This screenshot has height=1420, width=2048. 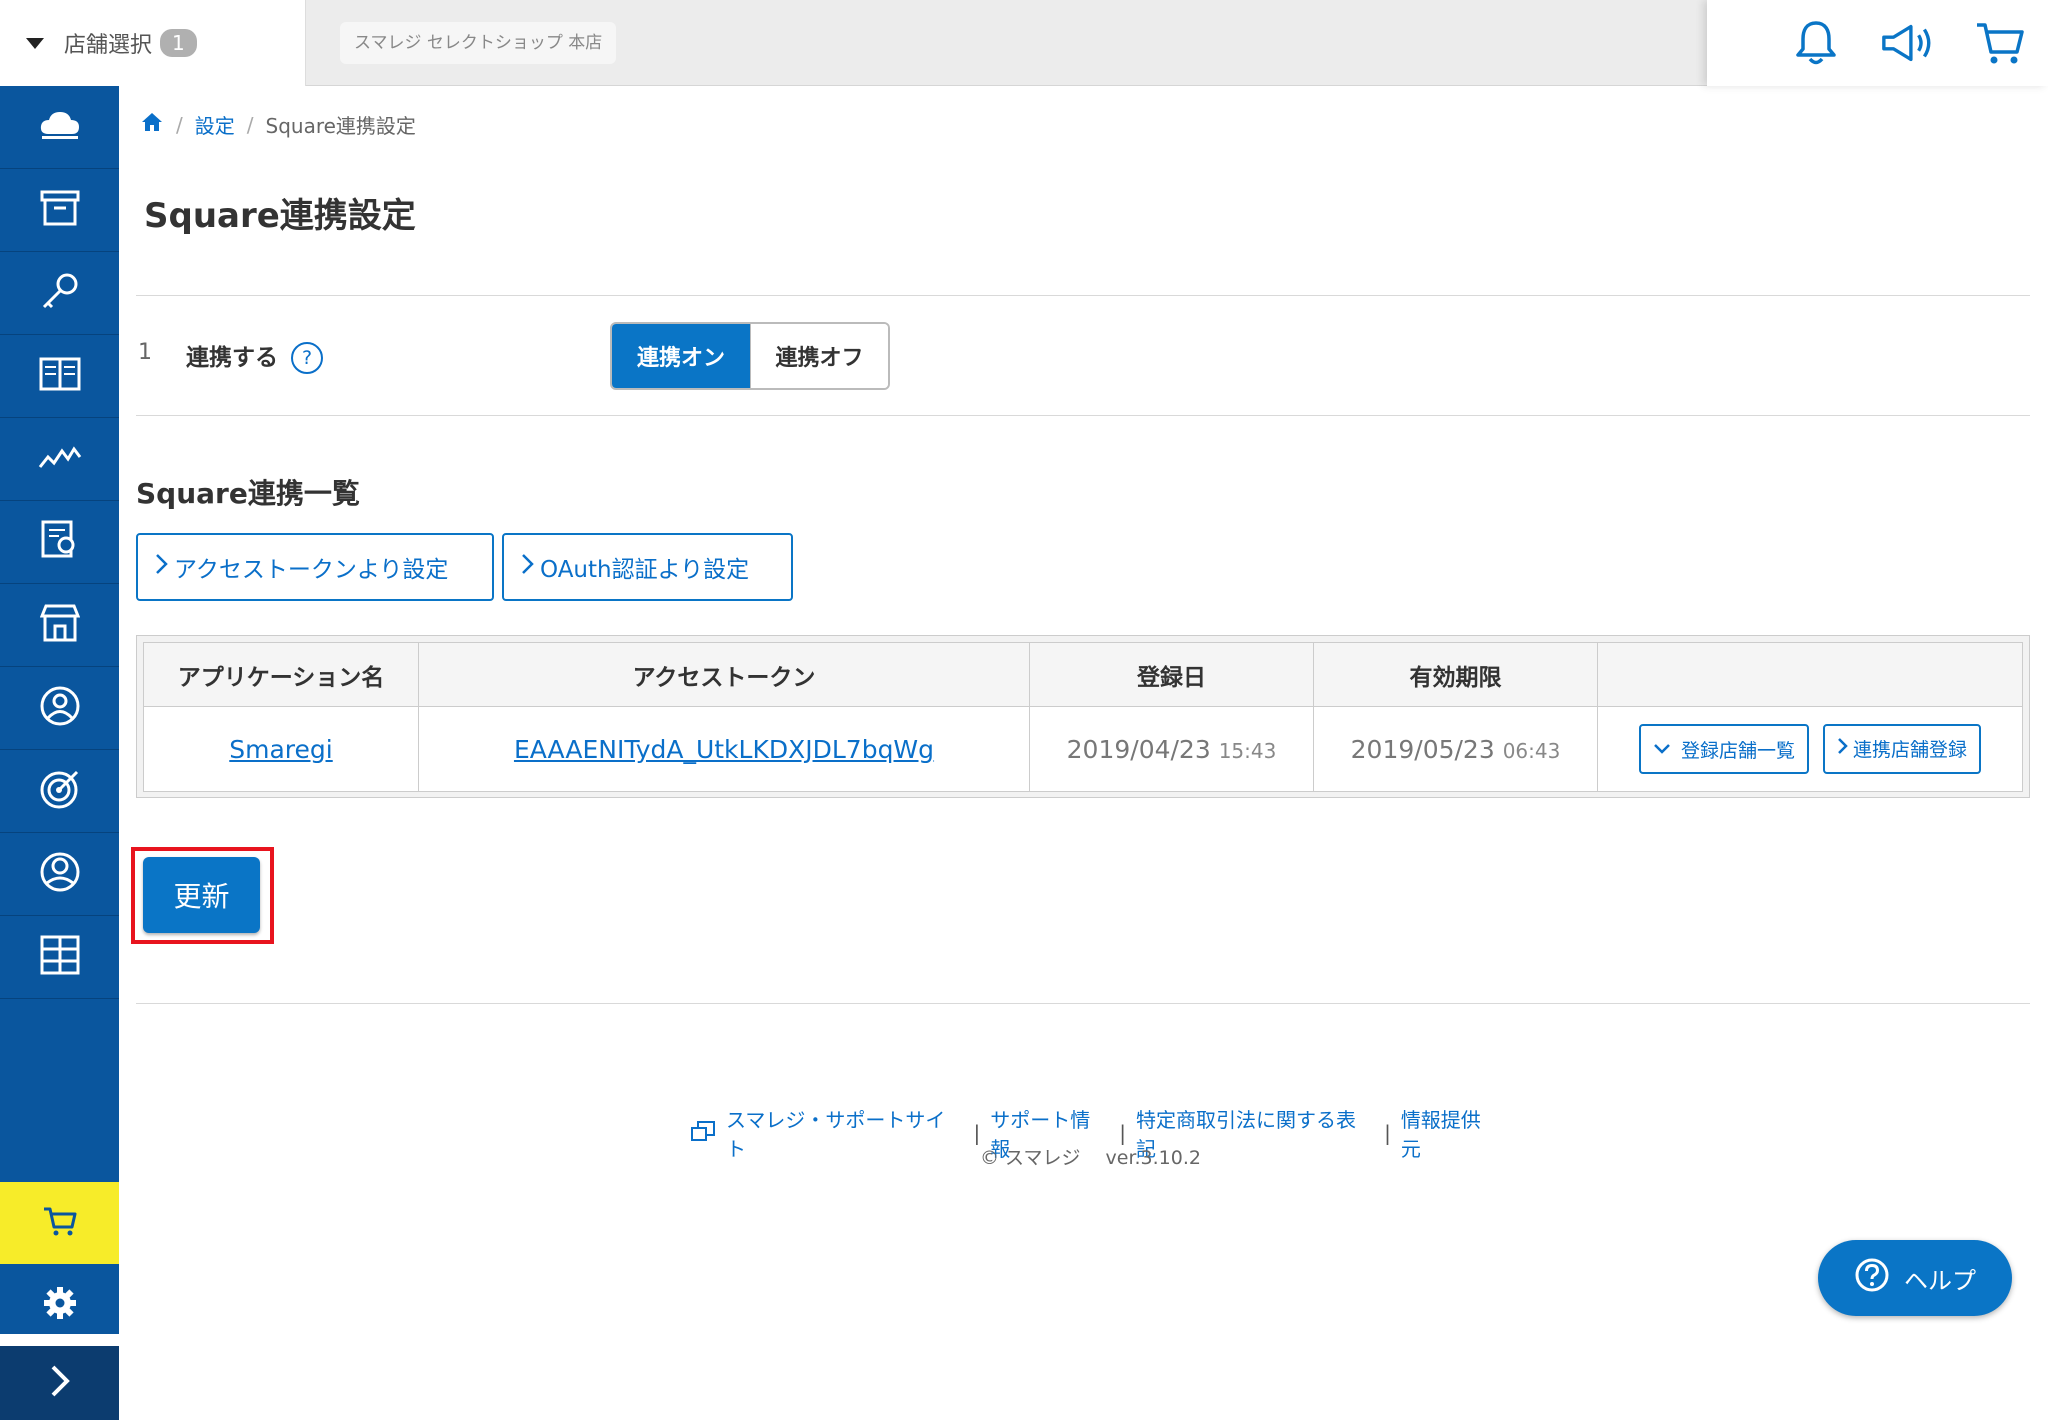 What do you see at coordinates (152, 124) in the screenshot?
I see `home-icon` at bounding box center [152, 124].